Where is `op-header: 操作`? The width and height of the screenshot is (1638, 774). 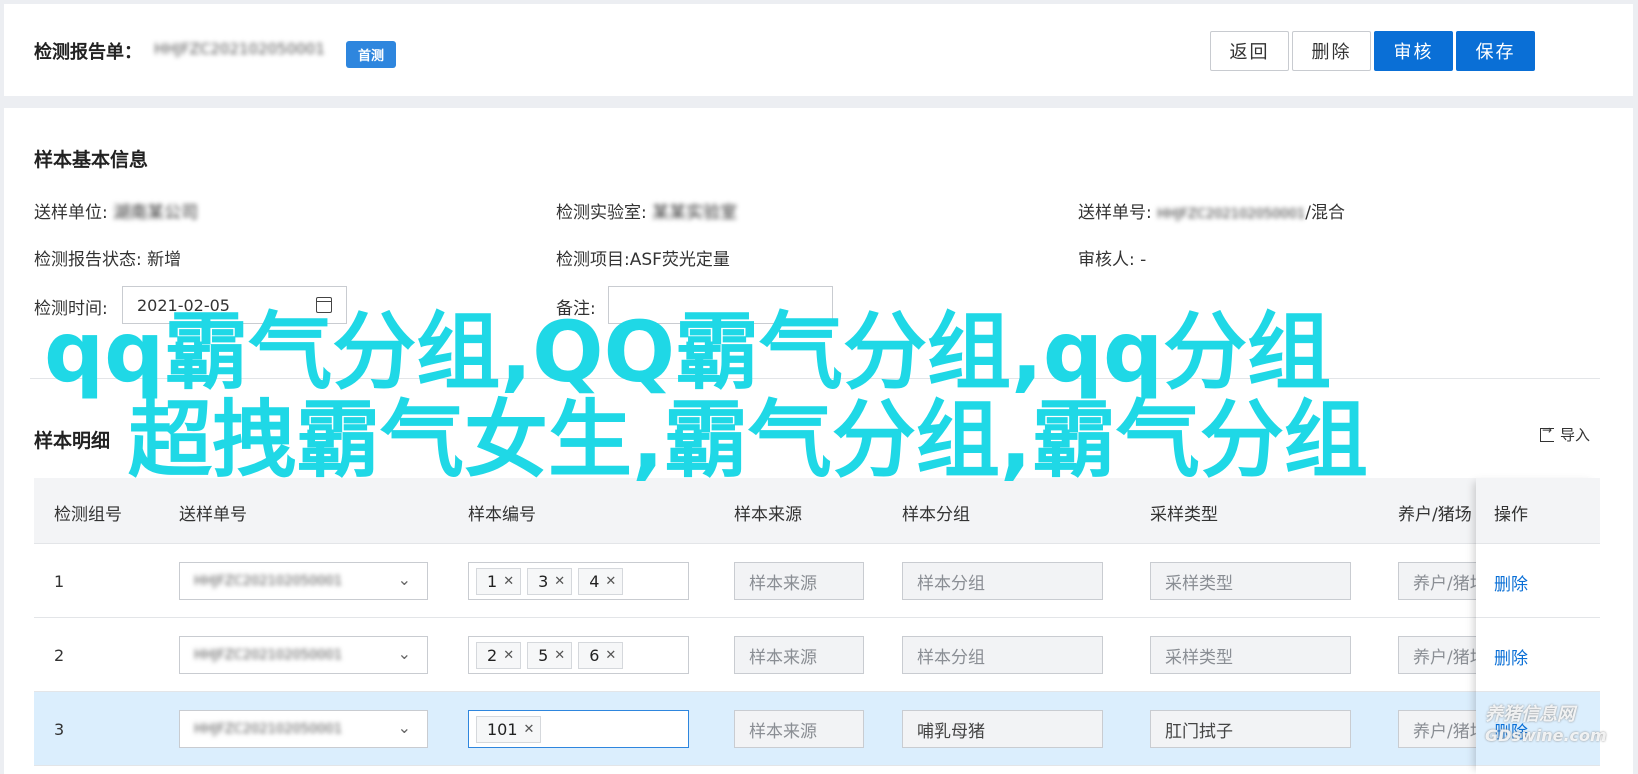 op-header: 操作 is located at coordinates (1538, 511).